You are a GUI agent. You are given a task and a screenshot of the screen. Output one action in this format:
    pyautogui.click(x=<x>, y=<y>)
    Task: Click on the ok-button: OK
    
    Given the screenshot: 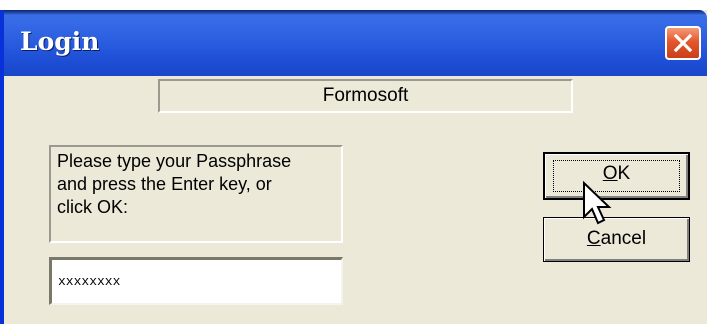 What is the action you would take?
    pyautogui.click(x=616, y=176)
    